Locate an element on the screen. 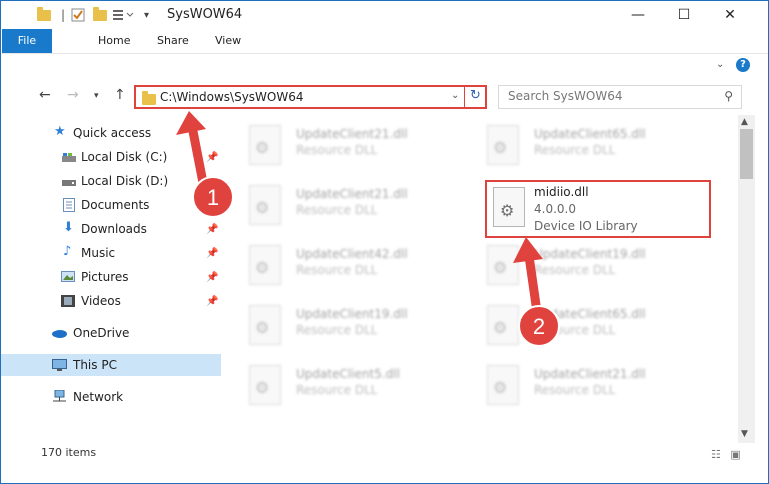  large-icons-view-icon: ▣ is located at coordinates (735, 454).